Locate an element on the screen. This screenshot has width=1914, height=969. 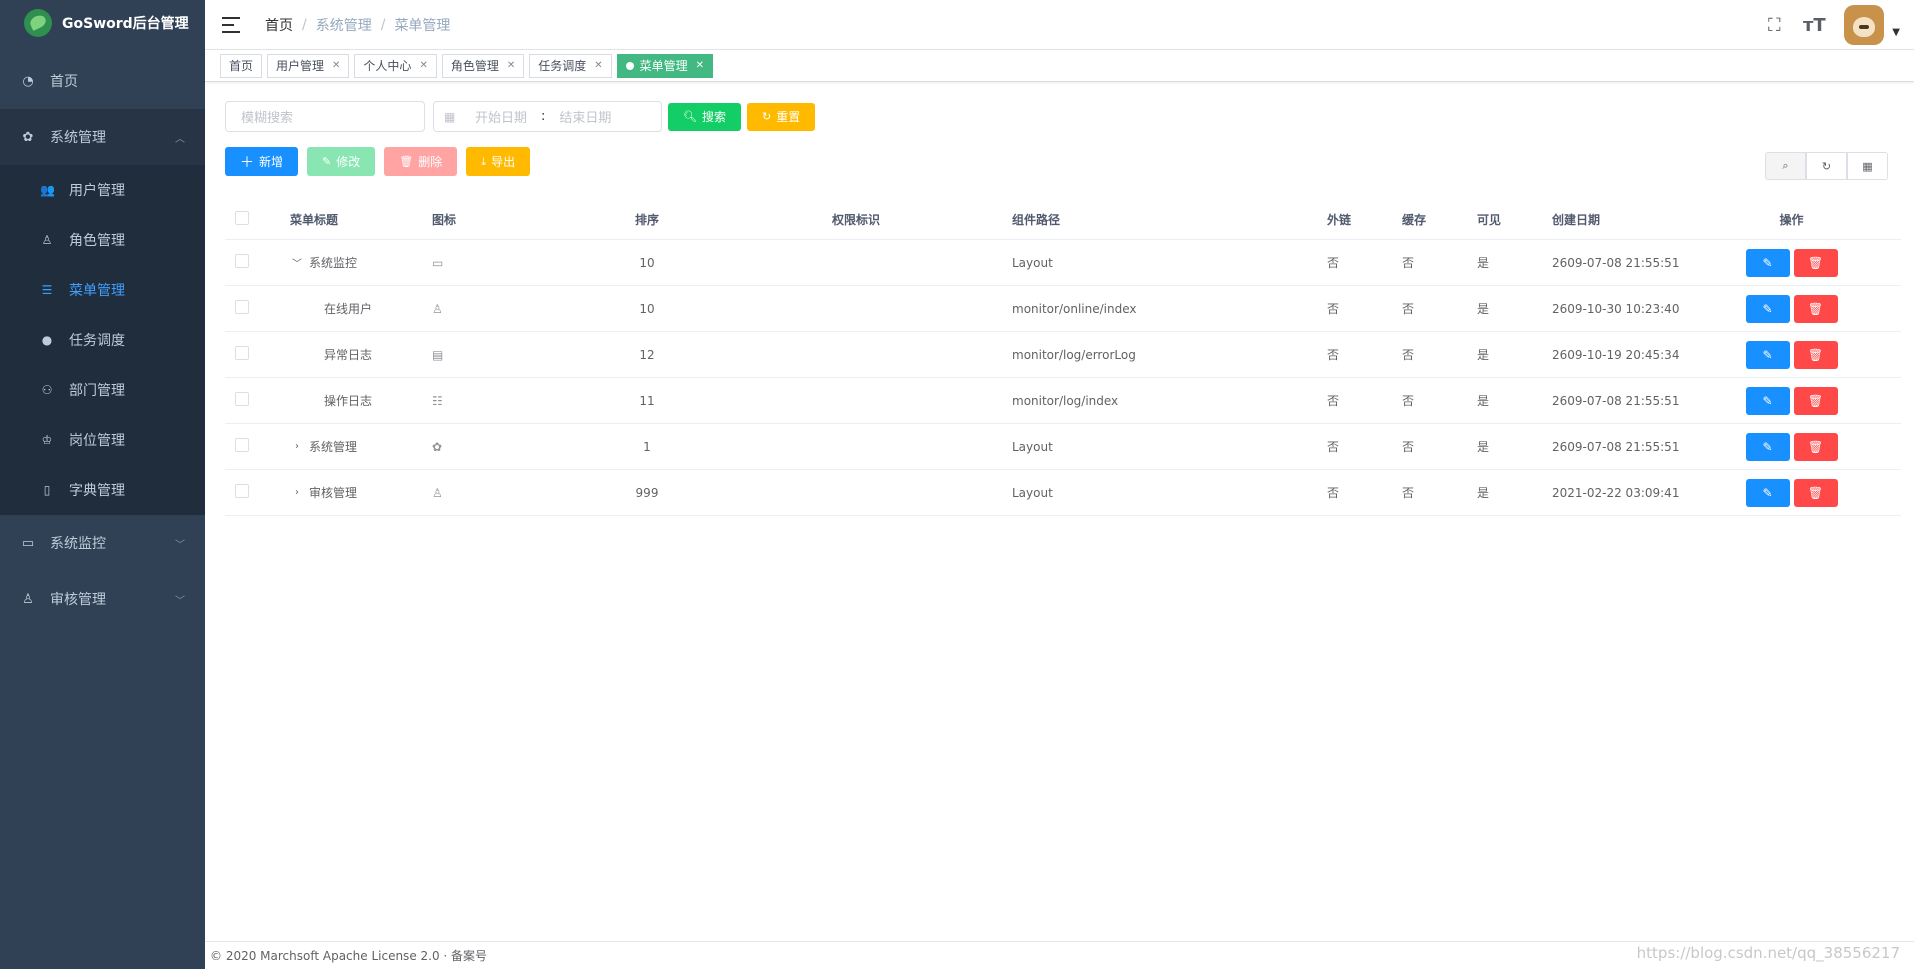
trash-icon: 🗑︎ is located at coordinates (406, 161).